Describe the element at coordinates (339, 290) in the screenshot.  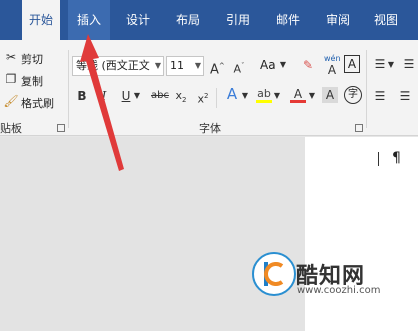
I see `watermark-url: www.coozhi.com` at that location.